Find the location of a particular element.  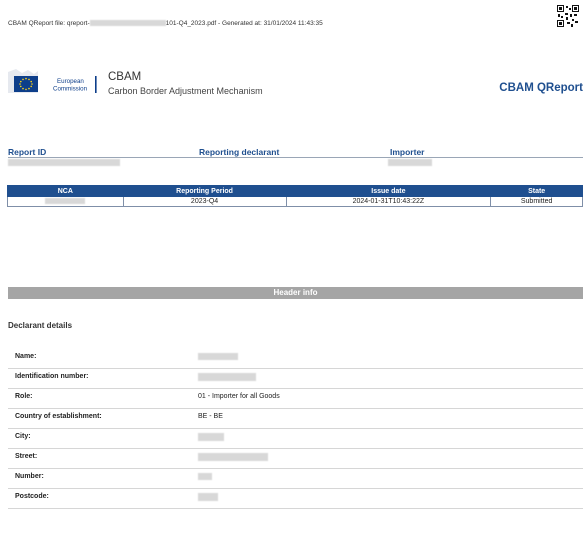

postcode-value is located at coordinates (208, 497).